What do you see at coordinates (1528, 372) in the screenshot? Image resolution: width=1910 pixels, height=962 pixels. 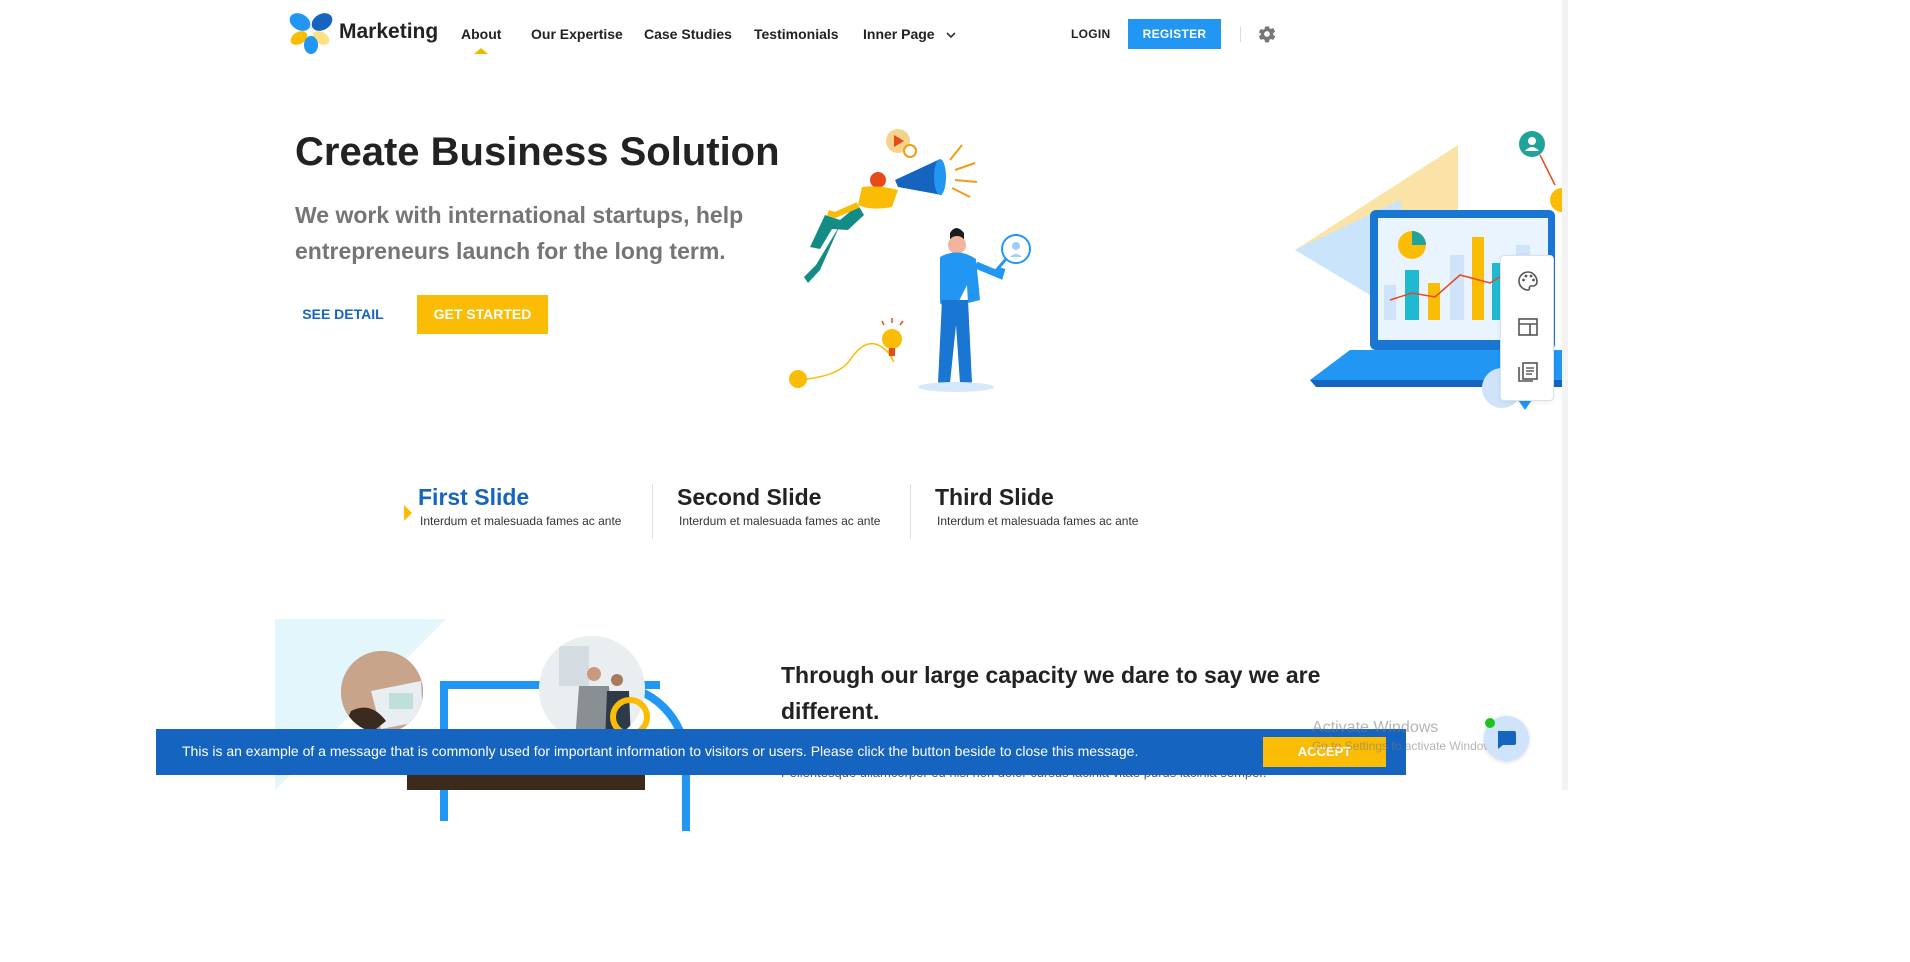 I see `document-icon` at bounding box center [1528, 372].